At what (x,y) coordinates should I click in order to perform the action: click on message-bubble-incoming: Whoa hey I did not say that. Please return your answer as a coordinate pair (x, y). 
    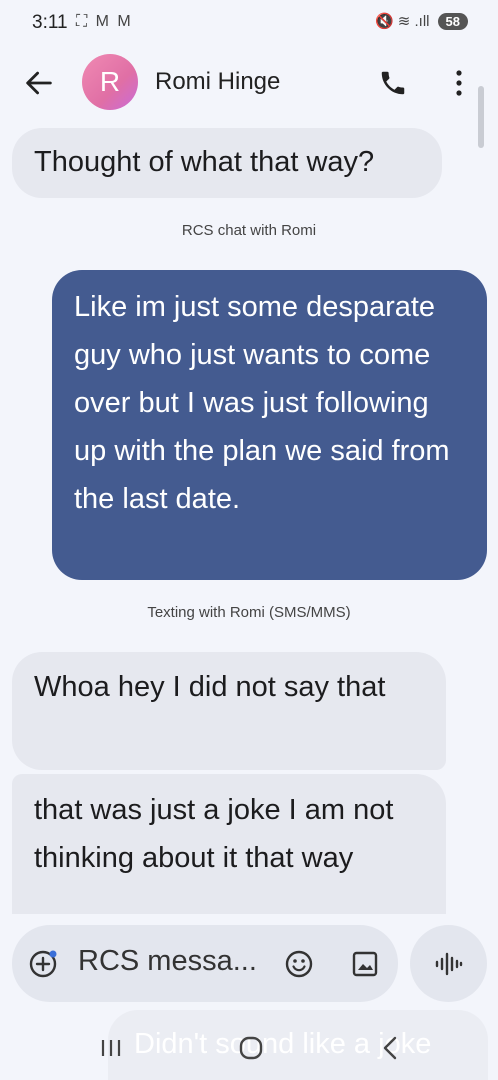
    Looking at the image, I should click on (229, 711).